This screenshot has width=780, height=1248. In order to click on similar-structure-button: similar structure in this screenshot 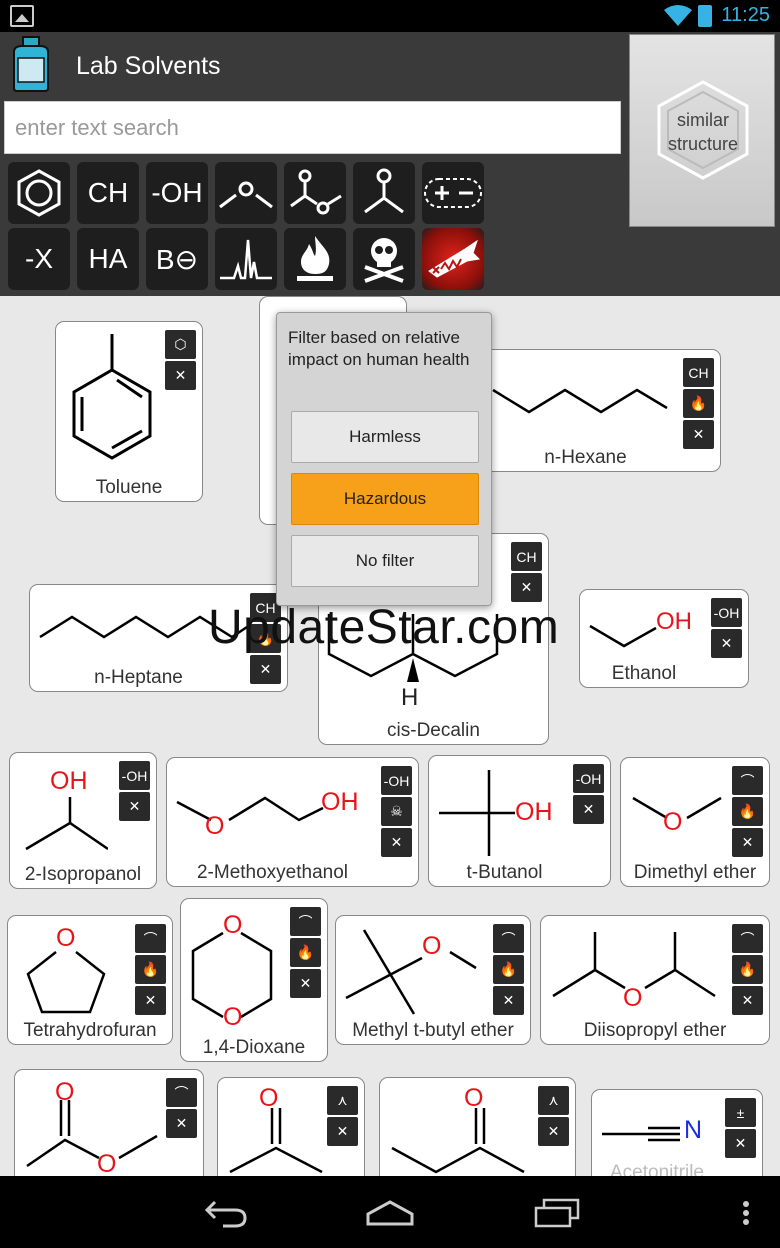, I will do `click(702, 130)`.